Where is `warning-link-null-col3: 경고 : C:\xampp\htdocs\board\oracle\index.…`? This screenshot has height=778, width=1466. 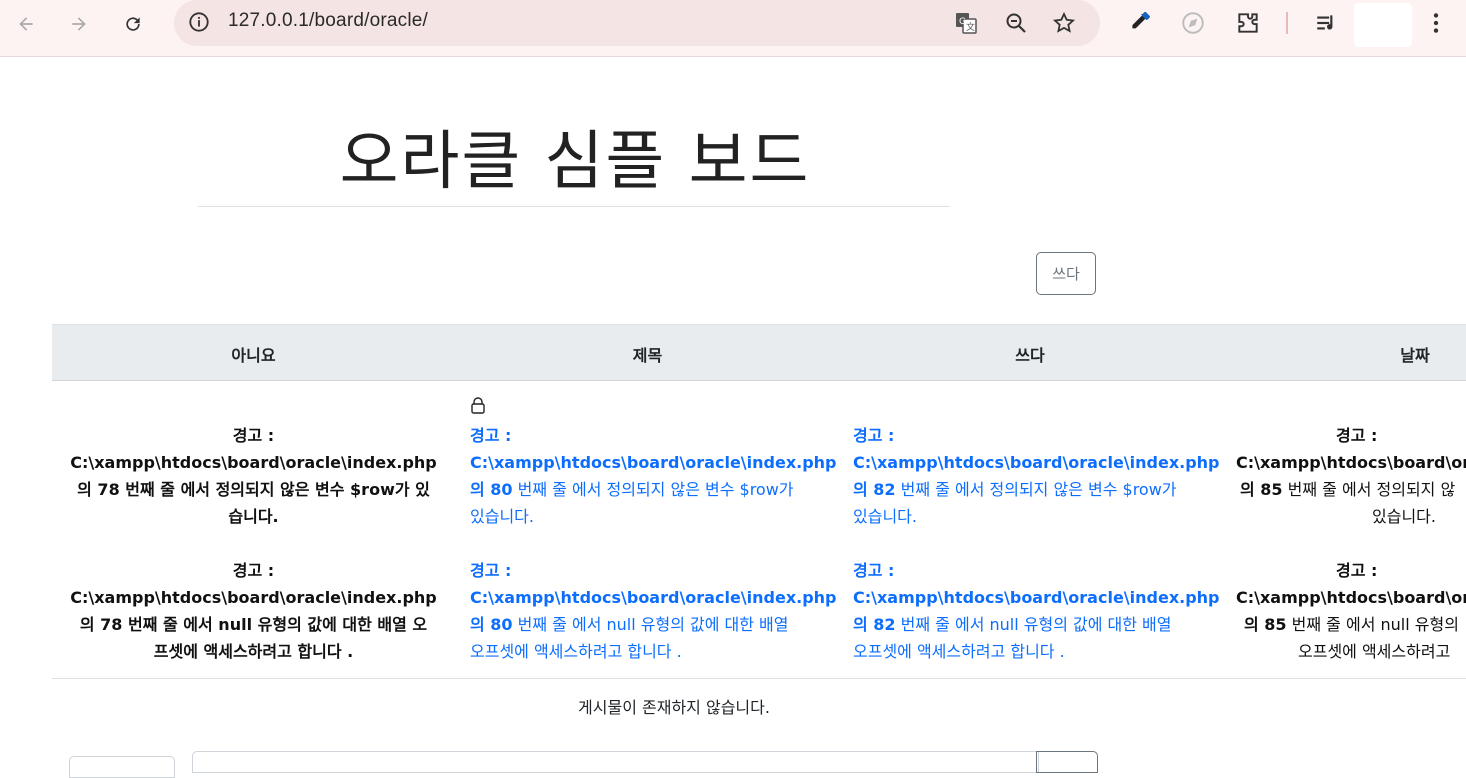 warning-link-null-col3: 경고 : C:\xampp\htdocs\board\oracle\index.… is located at coordinates (1038, 611).